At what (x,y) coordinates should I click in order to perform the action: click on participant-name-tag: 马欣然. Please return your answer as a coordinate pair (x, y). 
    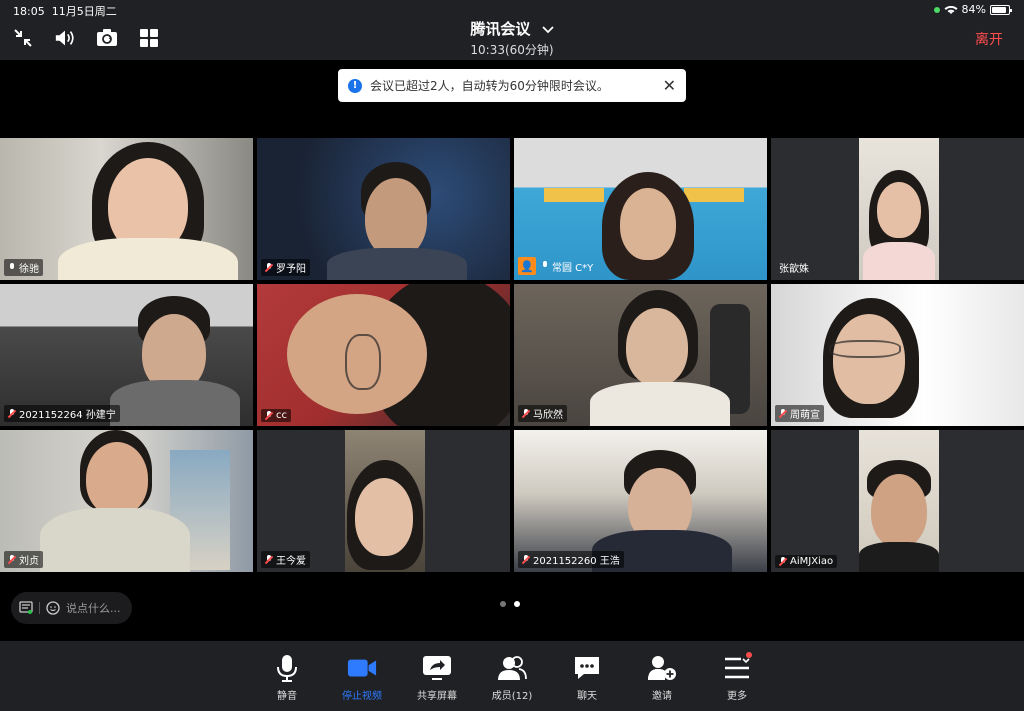
    Looking at the image, I should click on (542, 413).